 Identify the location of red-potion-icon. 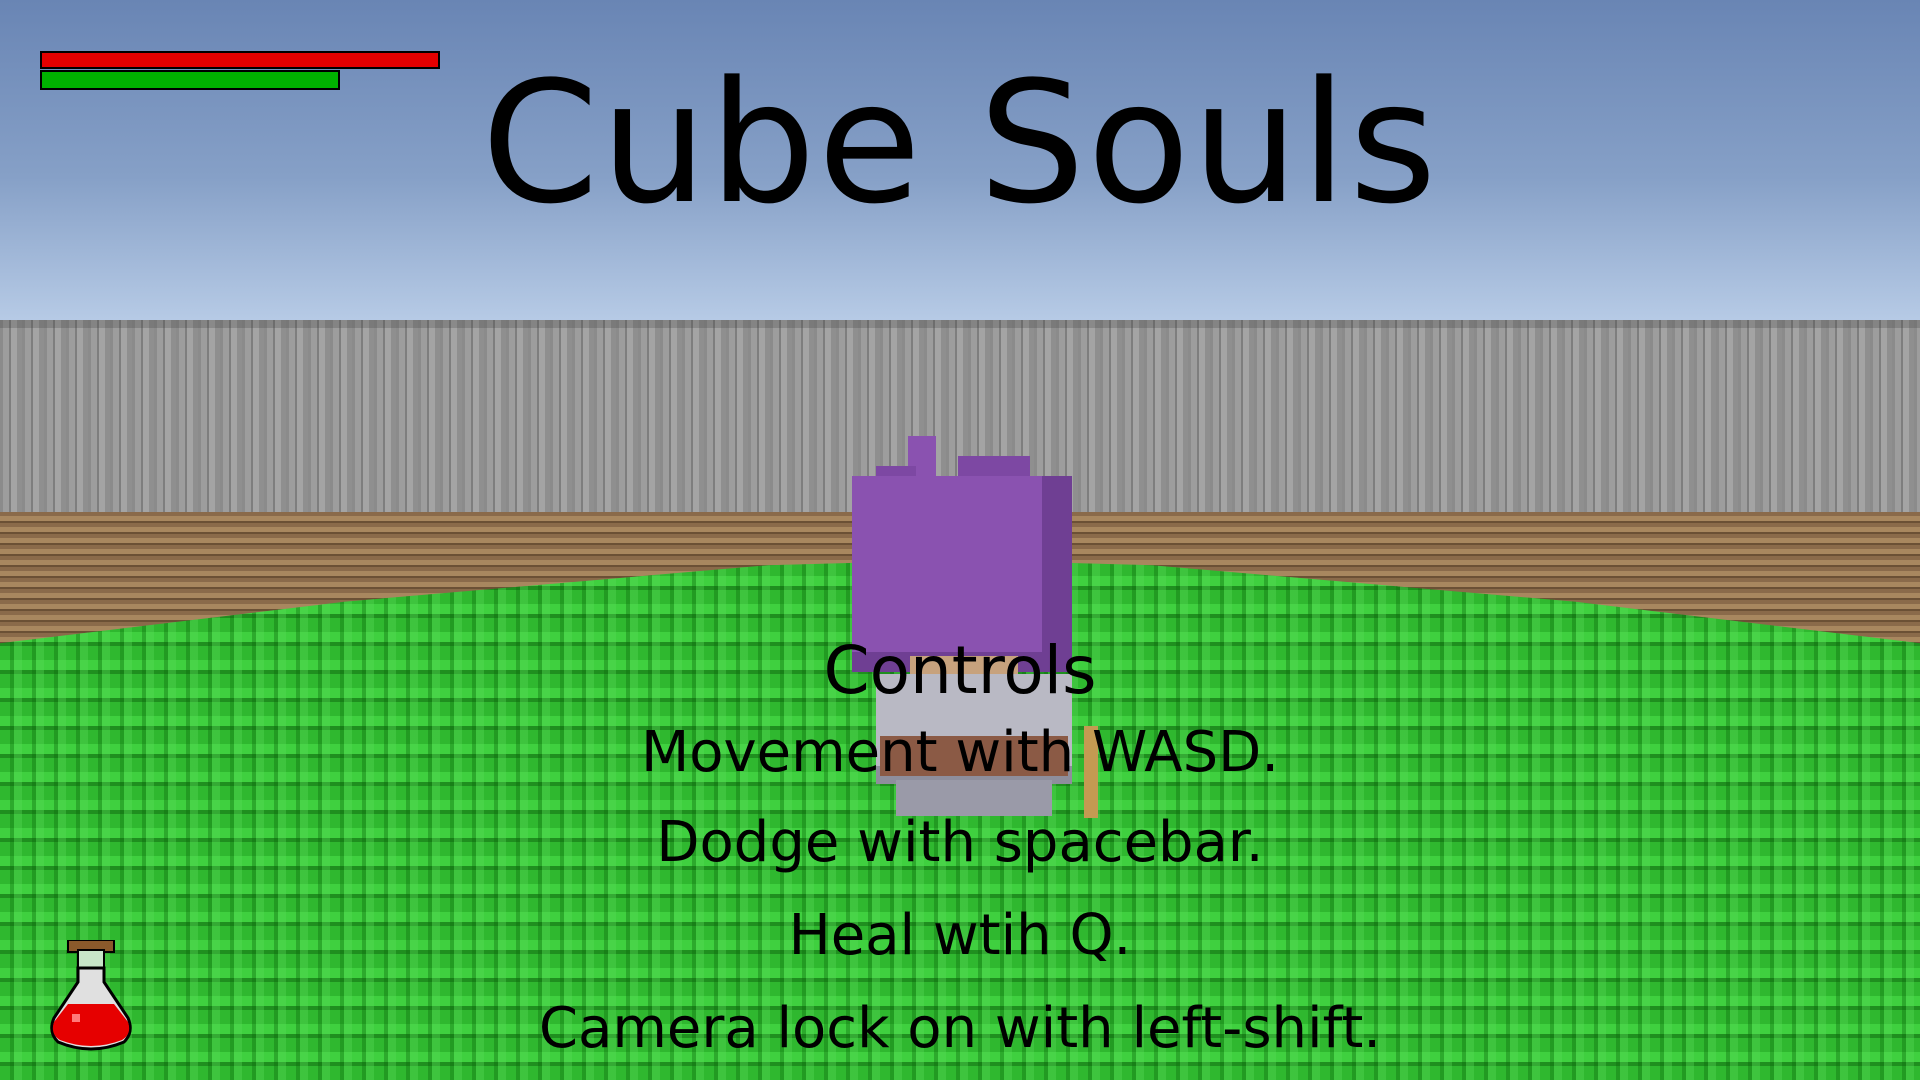
(91, 995).